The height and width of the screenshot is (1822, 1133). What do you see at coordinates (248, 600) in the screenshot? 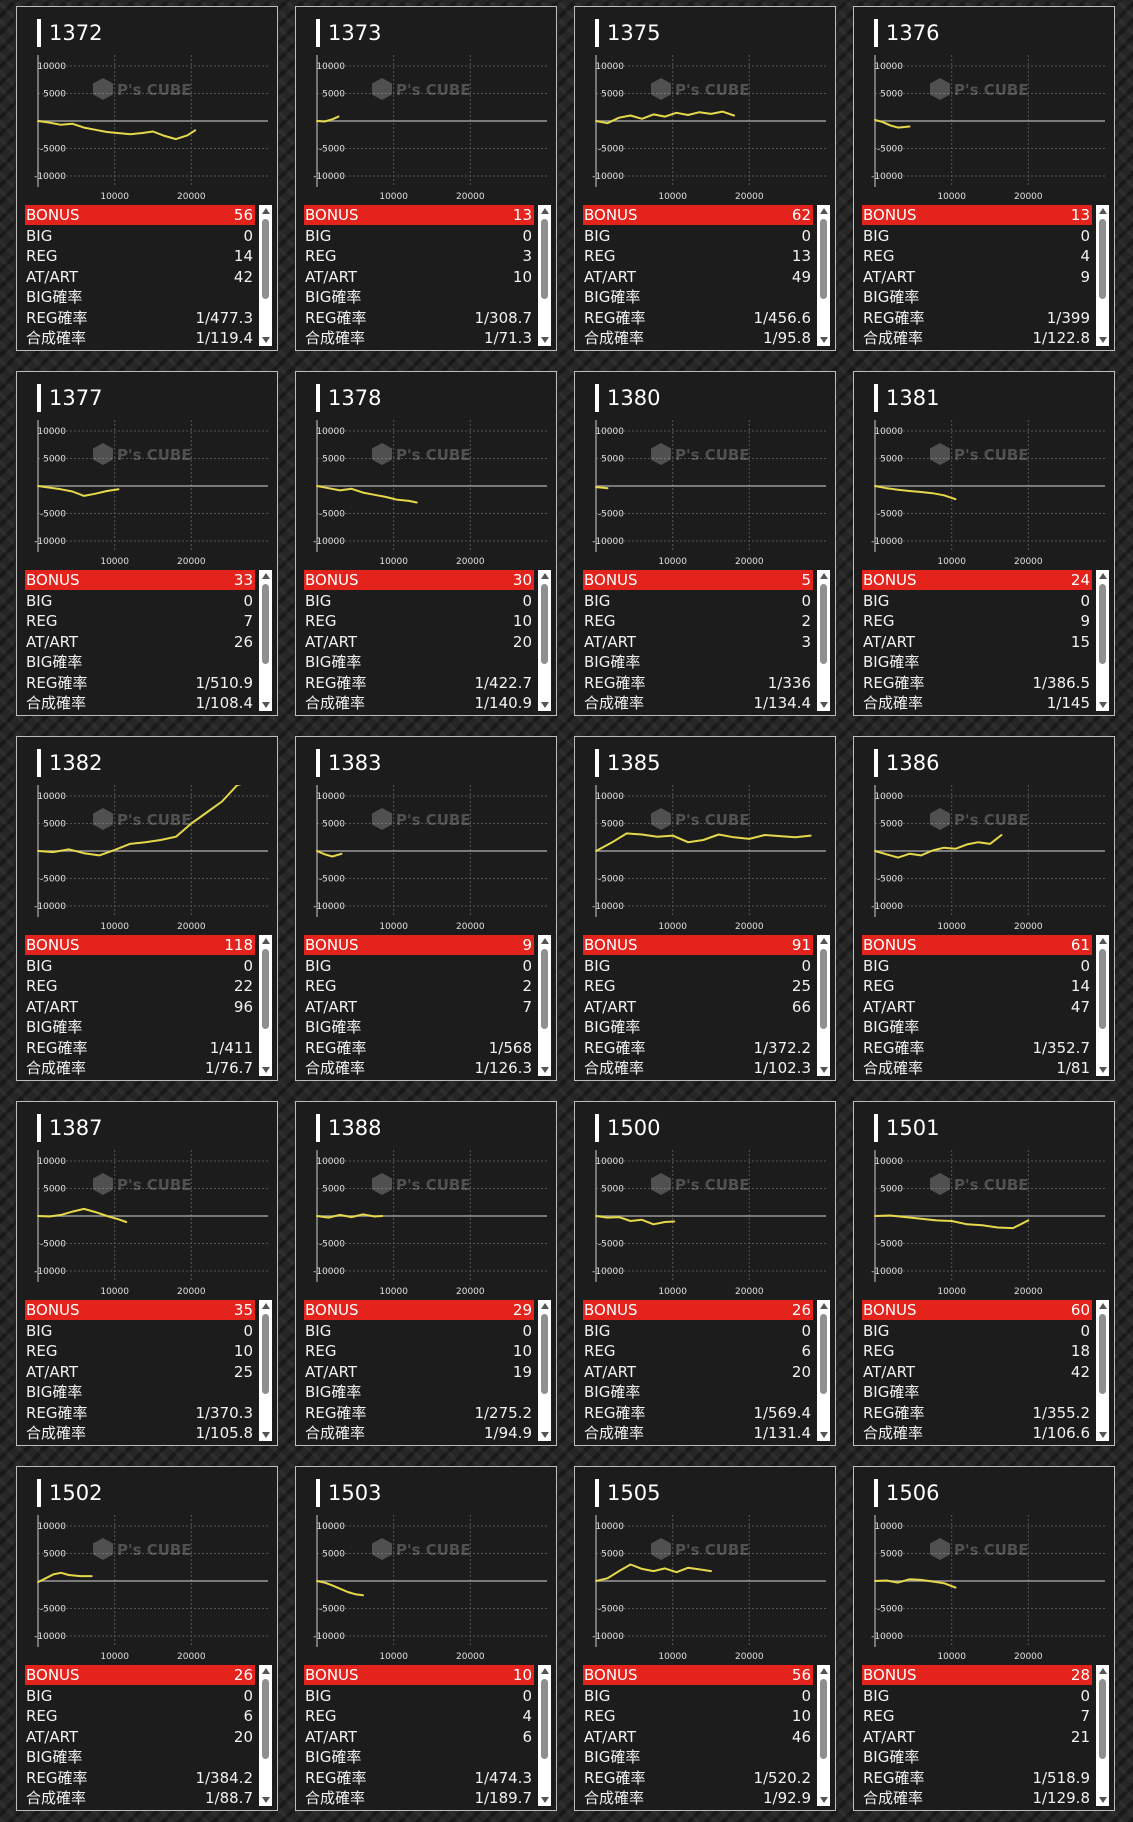
I see `stat-value: 0` at bounding box center [248, 600].